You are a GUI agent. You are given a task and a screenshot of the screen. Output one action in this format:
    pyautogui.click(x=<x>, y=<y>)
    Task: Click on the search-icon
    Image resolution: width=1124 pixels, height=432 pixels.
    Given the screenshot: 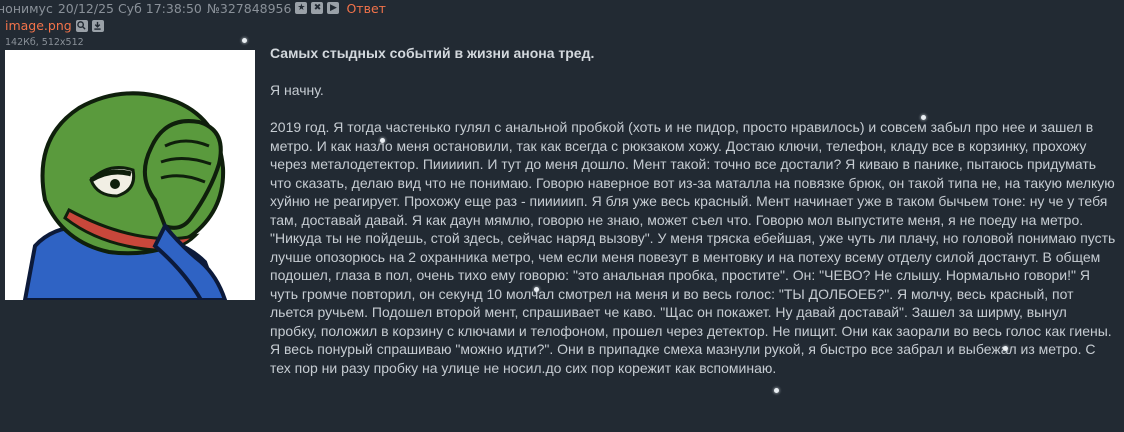 What is the action you would take?
    pyautogui.click(x=81, y=25)
    